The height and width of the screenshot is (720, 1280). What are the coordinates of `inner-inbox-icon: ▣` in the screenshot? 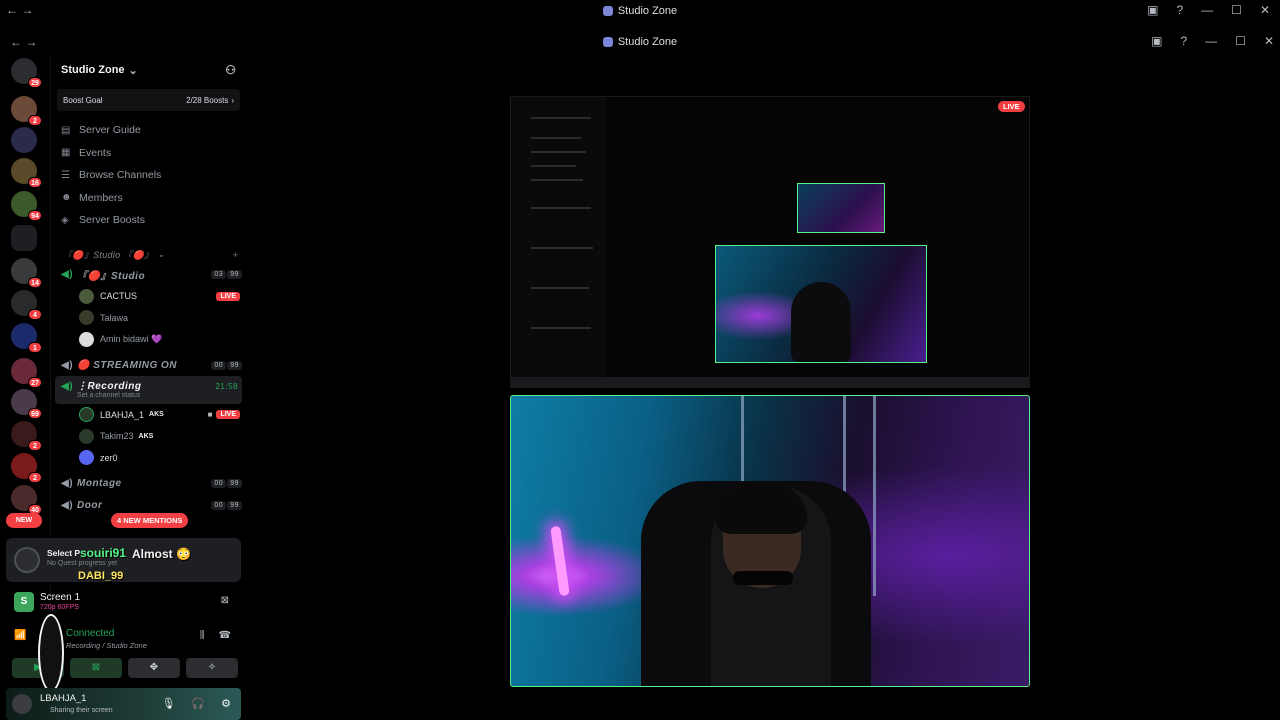 It's located at (1156, 41).